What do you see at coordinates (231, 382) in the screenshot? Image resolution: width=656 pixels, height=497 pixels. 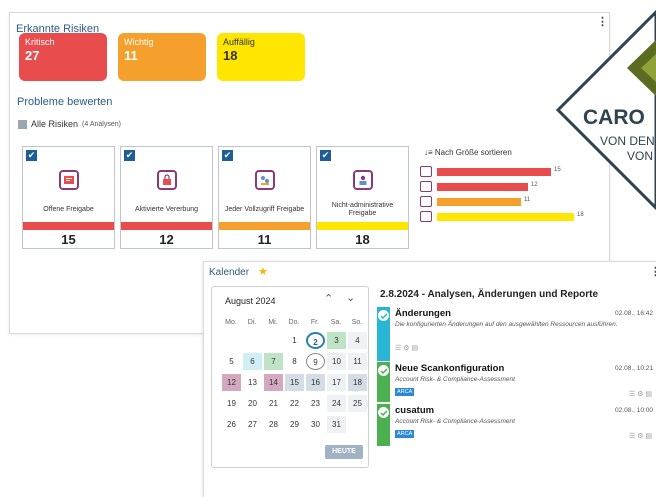 I see `calendar-day: 12` at bounding box center [231, 382].